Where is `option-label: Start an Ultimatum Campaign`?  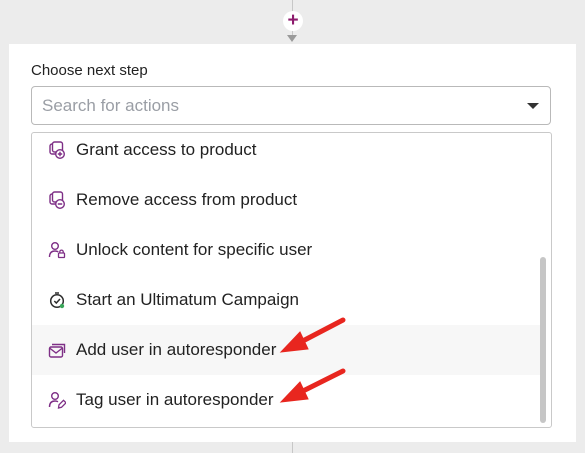 option-label: Start an Ultimatum Campaign is located at coordinates (187, 299).